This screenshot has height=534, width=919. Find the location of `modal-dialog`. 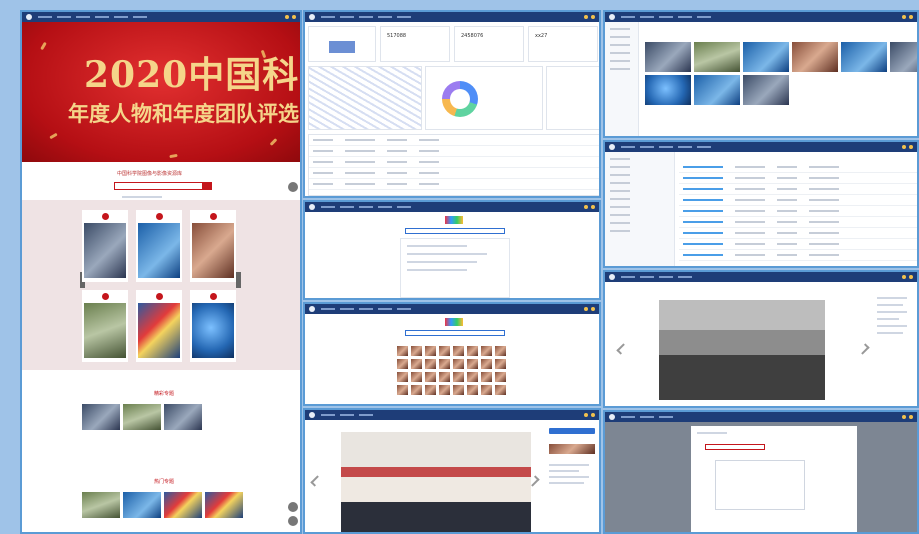

modal-dialog is located at coordinates (774, 479).